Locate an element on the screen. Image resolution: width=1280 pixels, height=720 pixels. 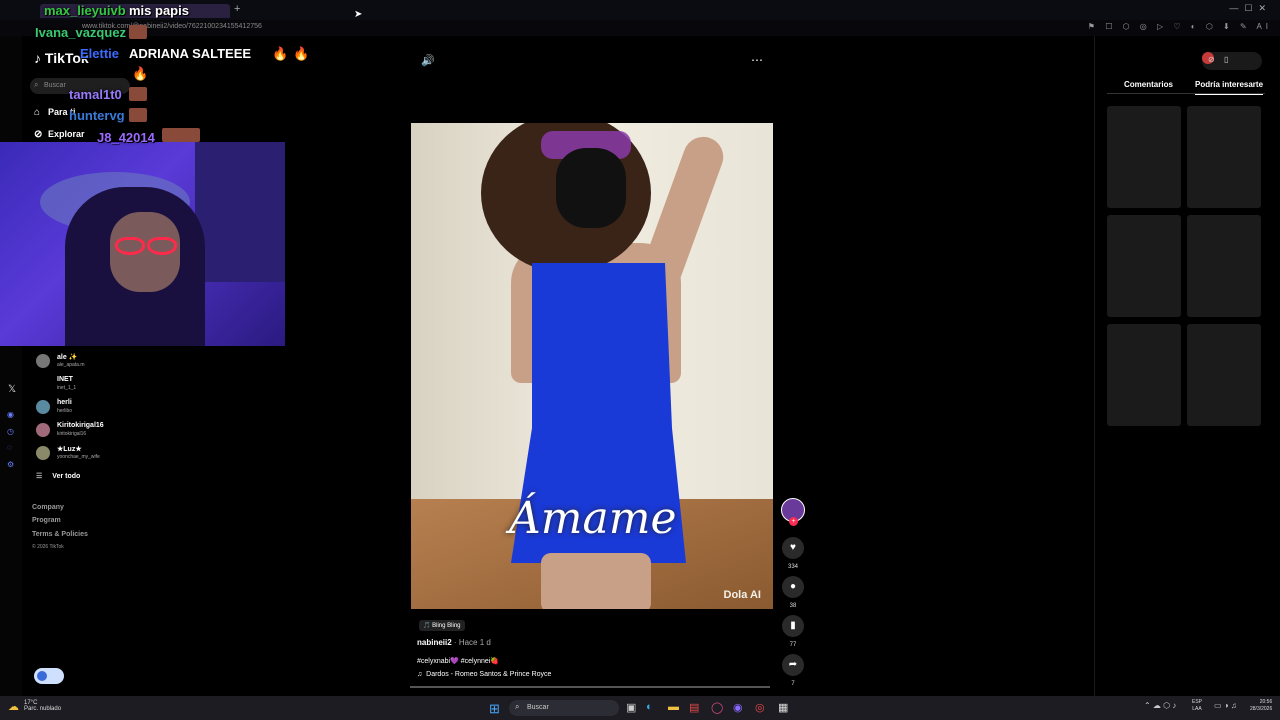
heart-icon: ♥ is located at coordinates (793, 548).